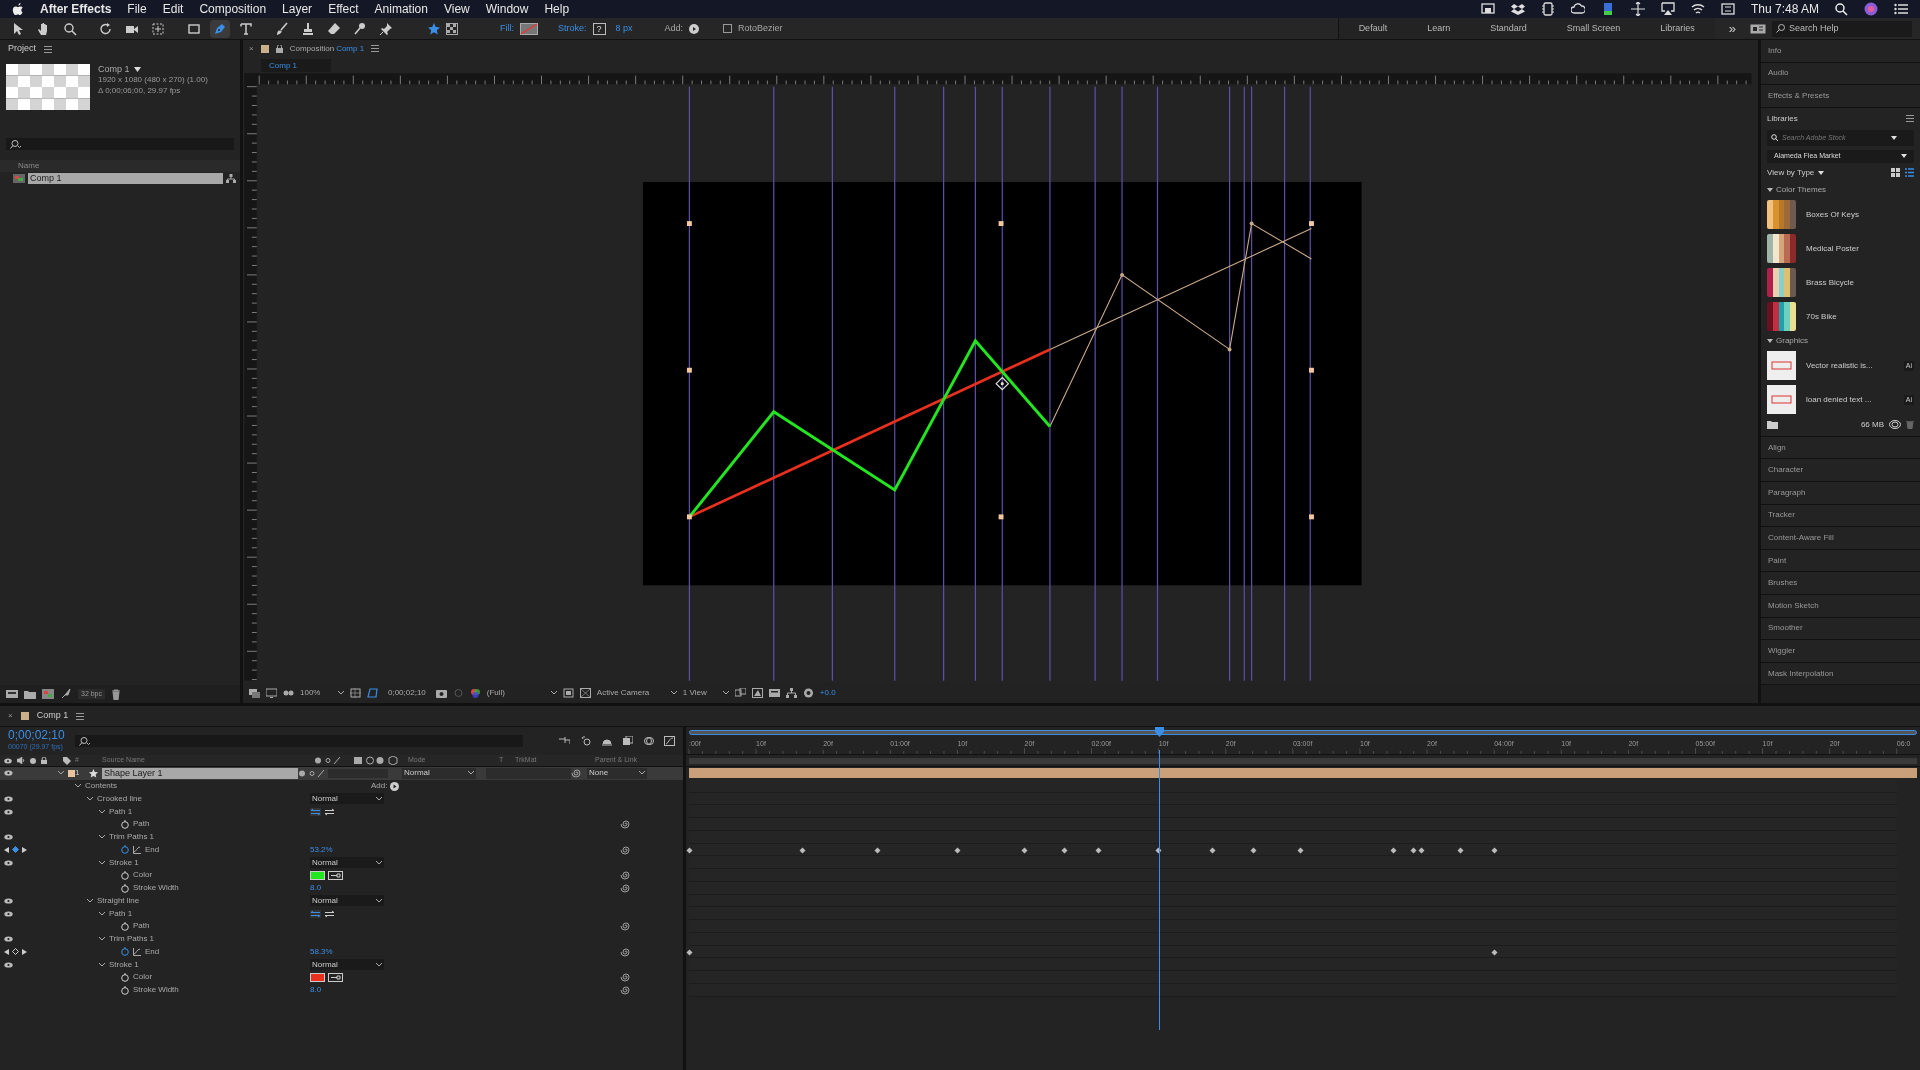 The width and height of the screenshot is (1920, 1070). I want to click on view-by-dropdown: View by Type, so click(1796, 172).